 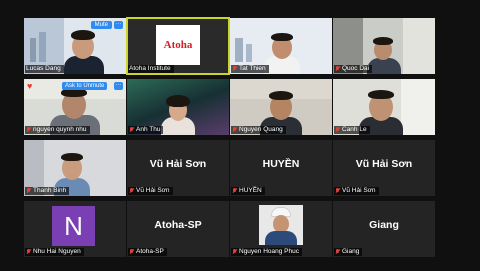 I want to click on participant-name: Atoha-SP, so click(x=150, y=251).